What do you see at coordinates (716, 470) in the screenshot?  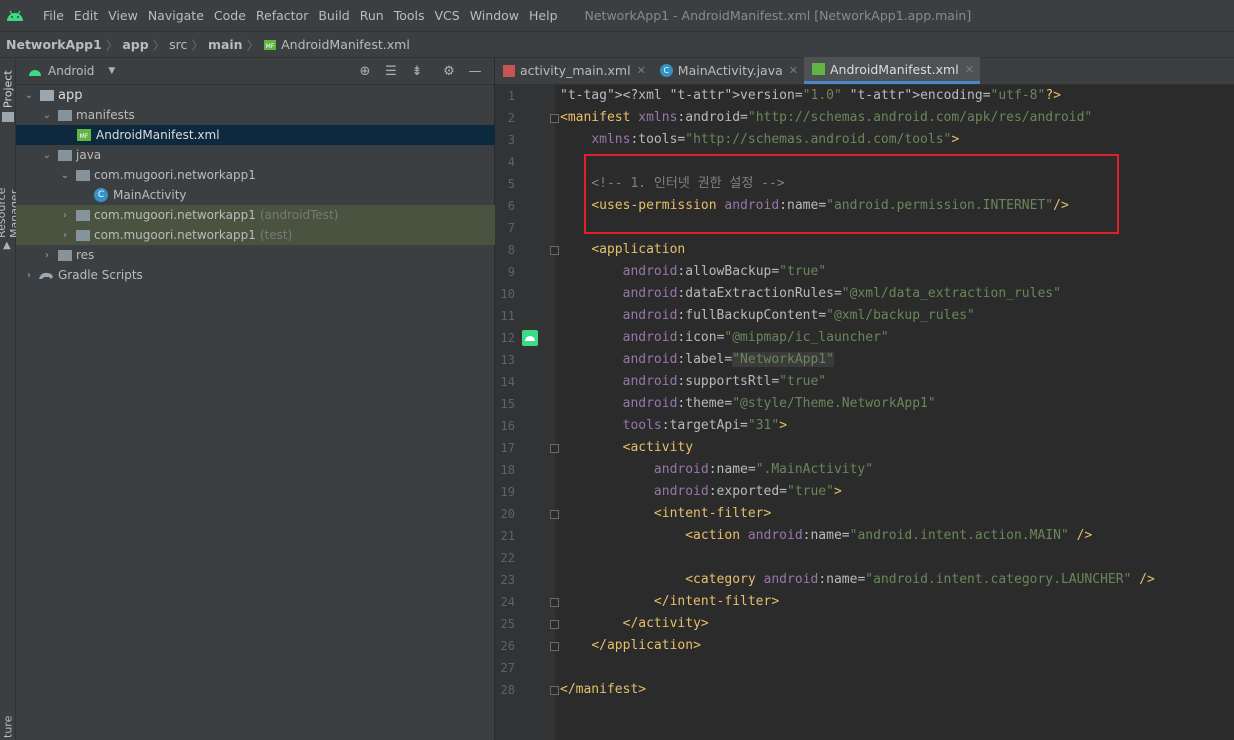 I see `code-line: android:name=".MainActivity"` at bounding box center [716, 470].